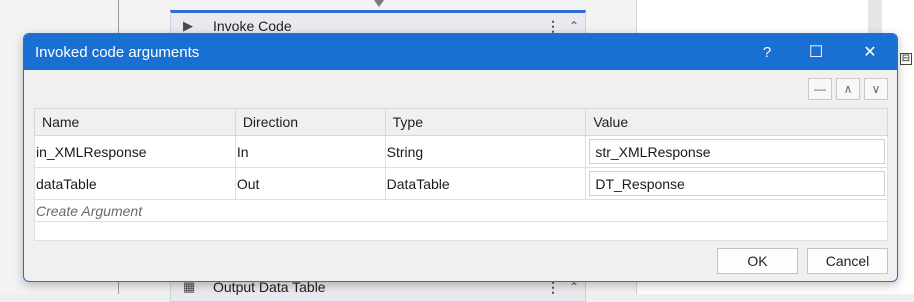 This screenshot has width=914, height=302. I want to click on argument-name-cell: in_XMLResponse, so click(135, 151).